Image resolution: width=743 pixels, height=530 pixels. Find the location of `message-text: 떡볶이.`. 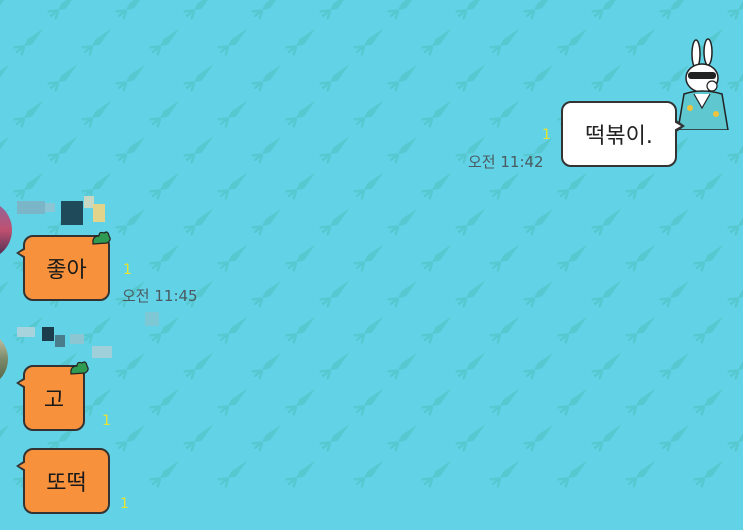

message-text: 떡볶이. is located at coordinates (619, 136).